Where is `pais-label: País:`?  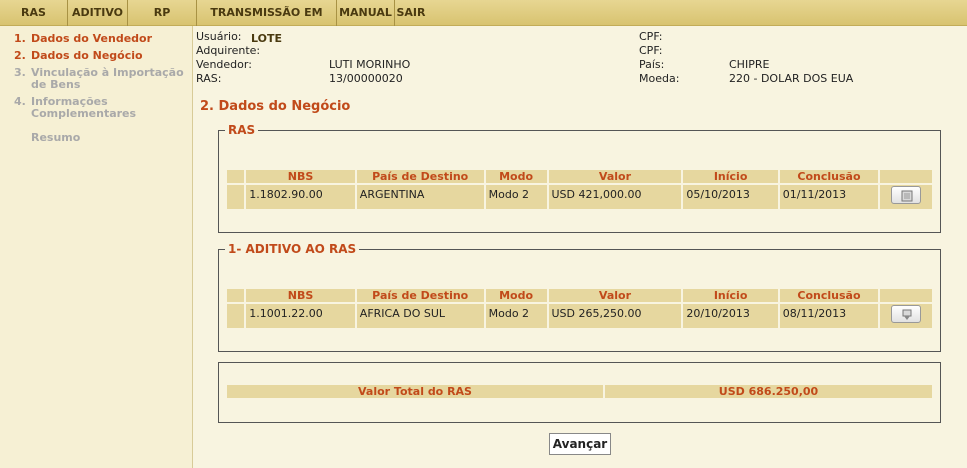 pais-label: País: is located at coordinates (652, 64).